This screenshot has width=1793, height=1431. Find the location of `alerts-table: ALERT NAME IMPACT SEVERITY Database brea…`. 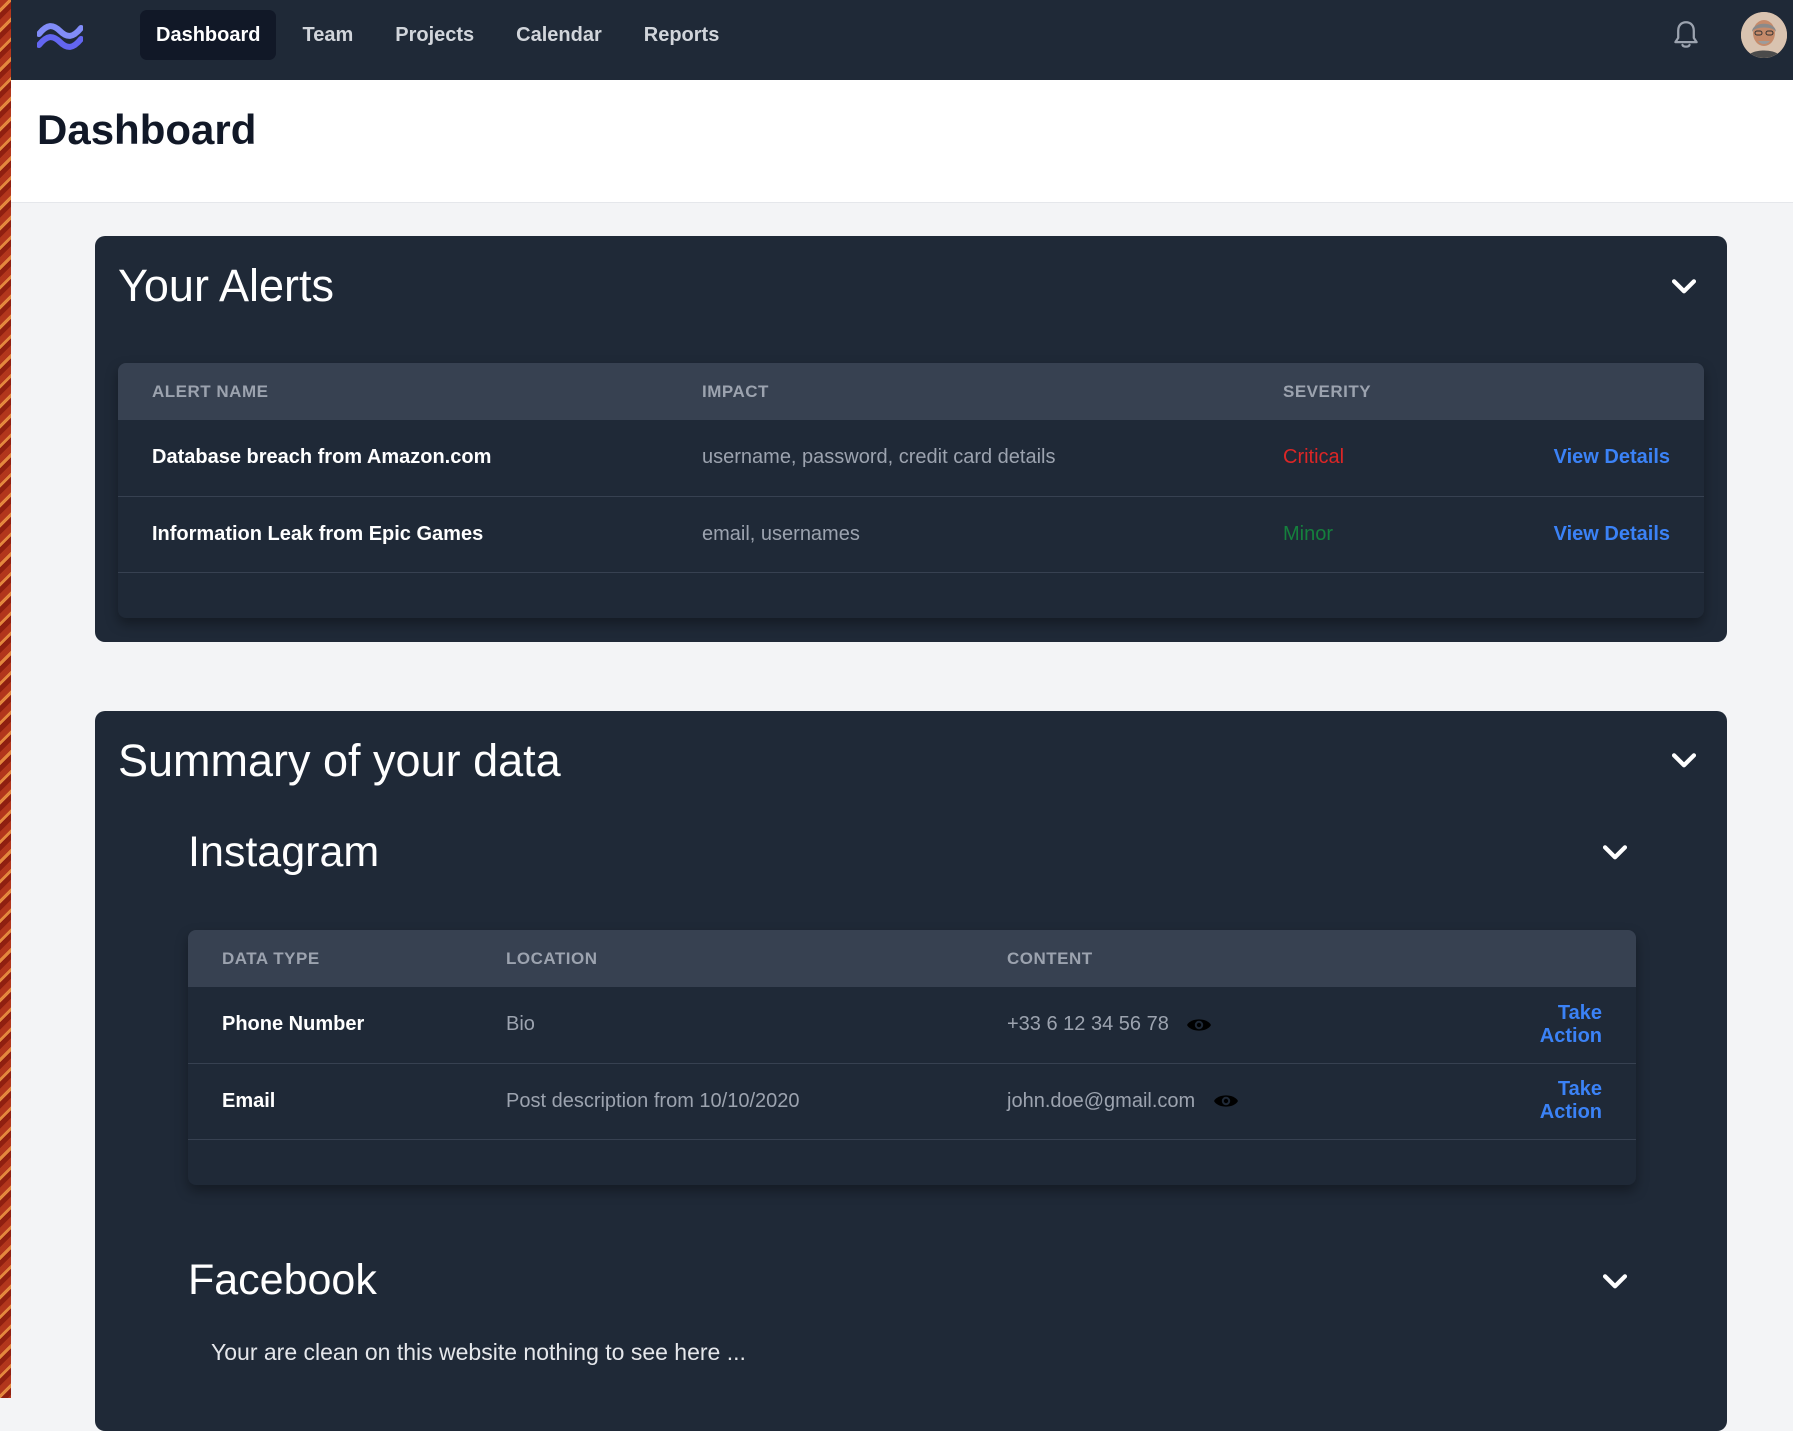

alerts-table: ALERT NAME IMPACT SEVERITY Database brea… is located at coordinates (911, 468).